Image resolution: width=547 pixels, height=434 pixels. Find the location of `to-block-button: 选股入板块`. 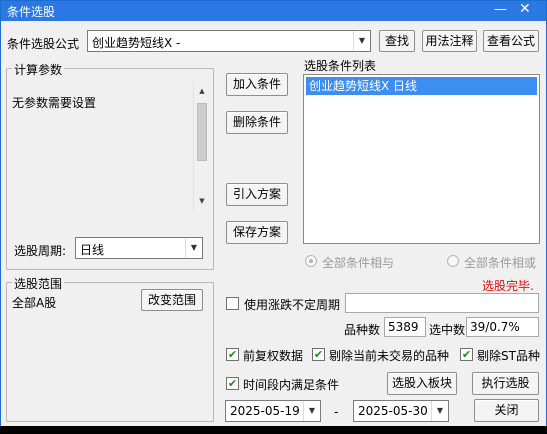

to-block-button: 选股入板块 is located at coordinates (422, 383).